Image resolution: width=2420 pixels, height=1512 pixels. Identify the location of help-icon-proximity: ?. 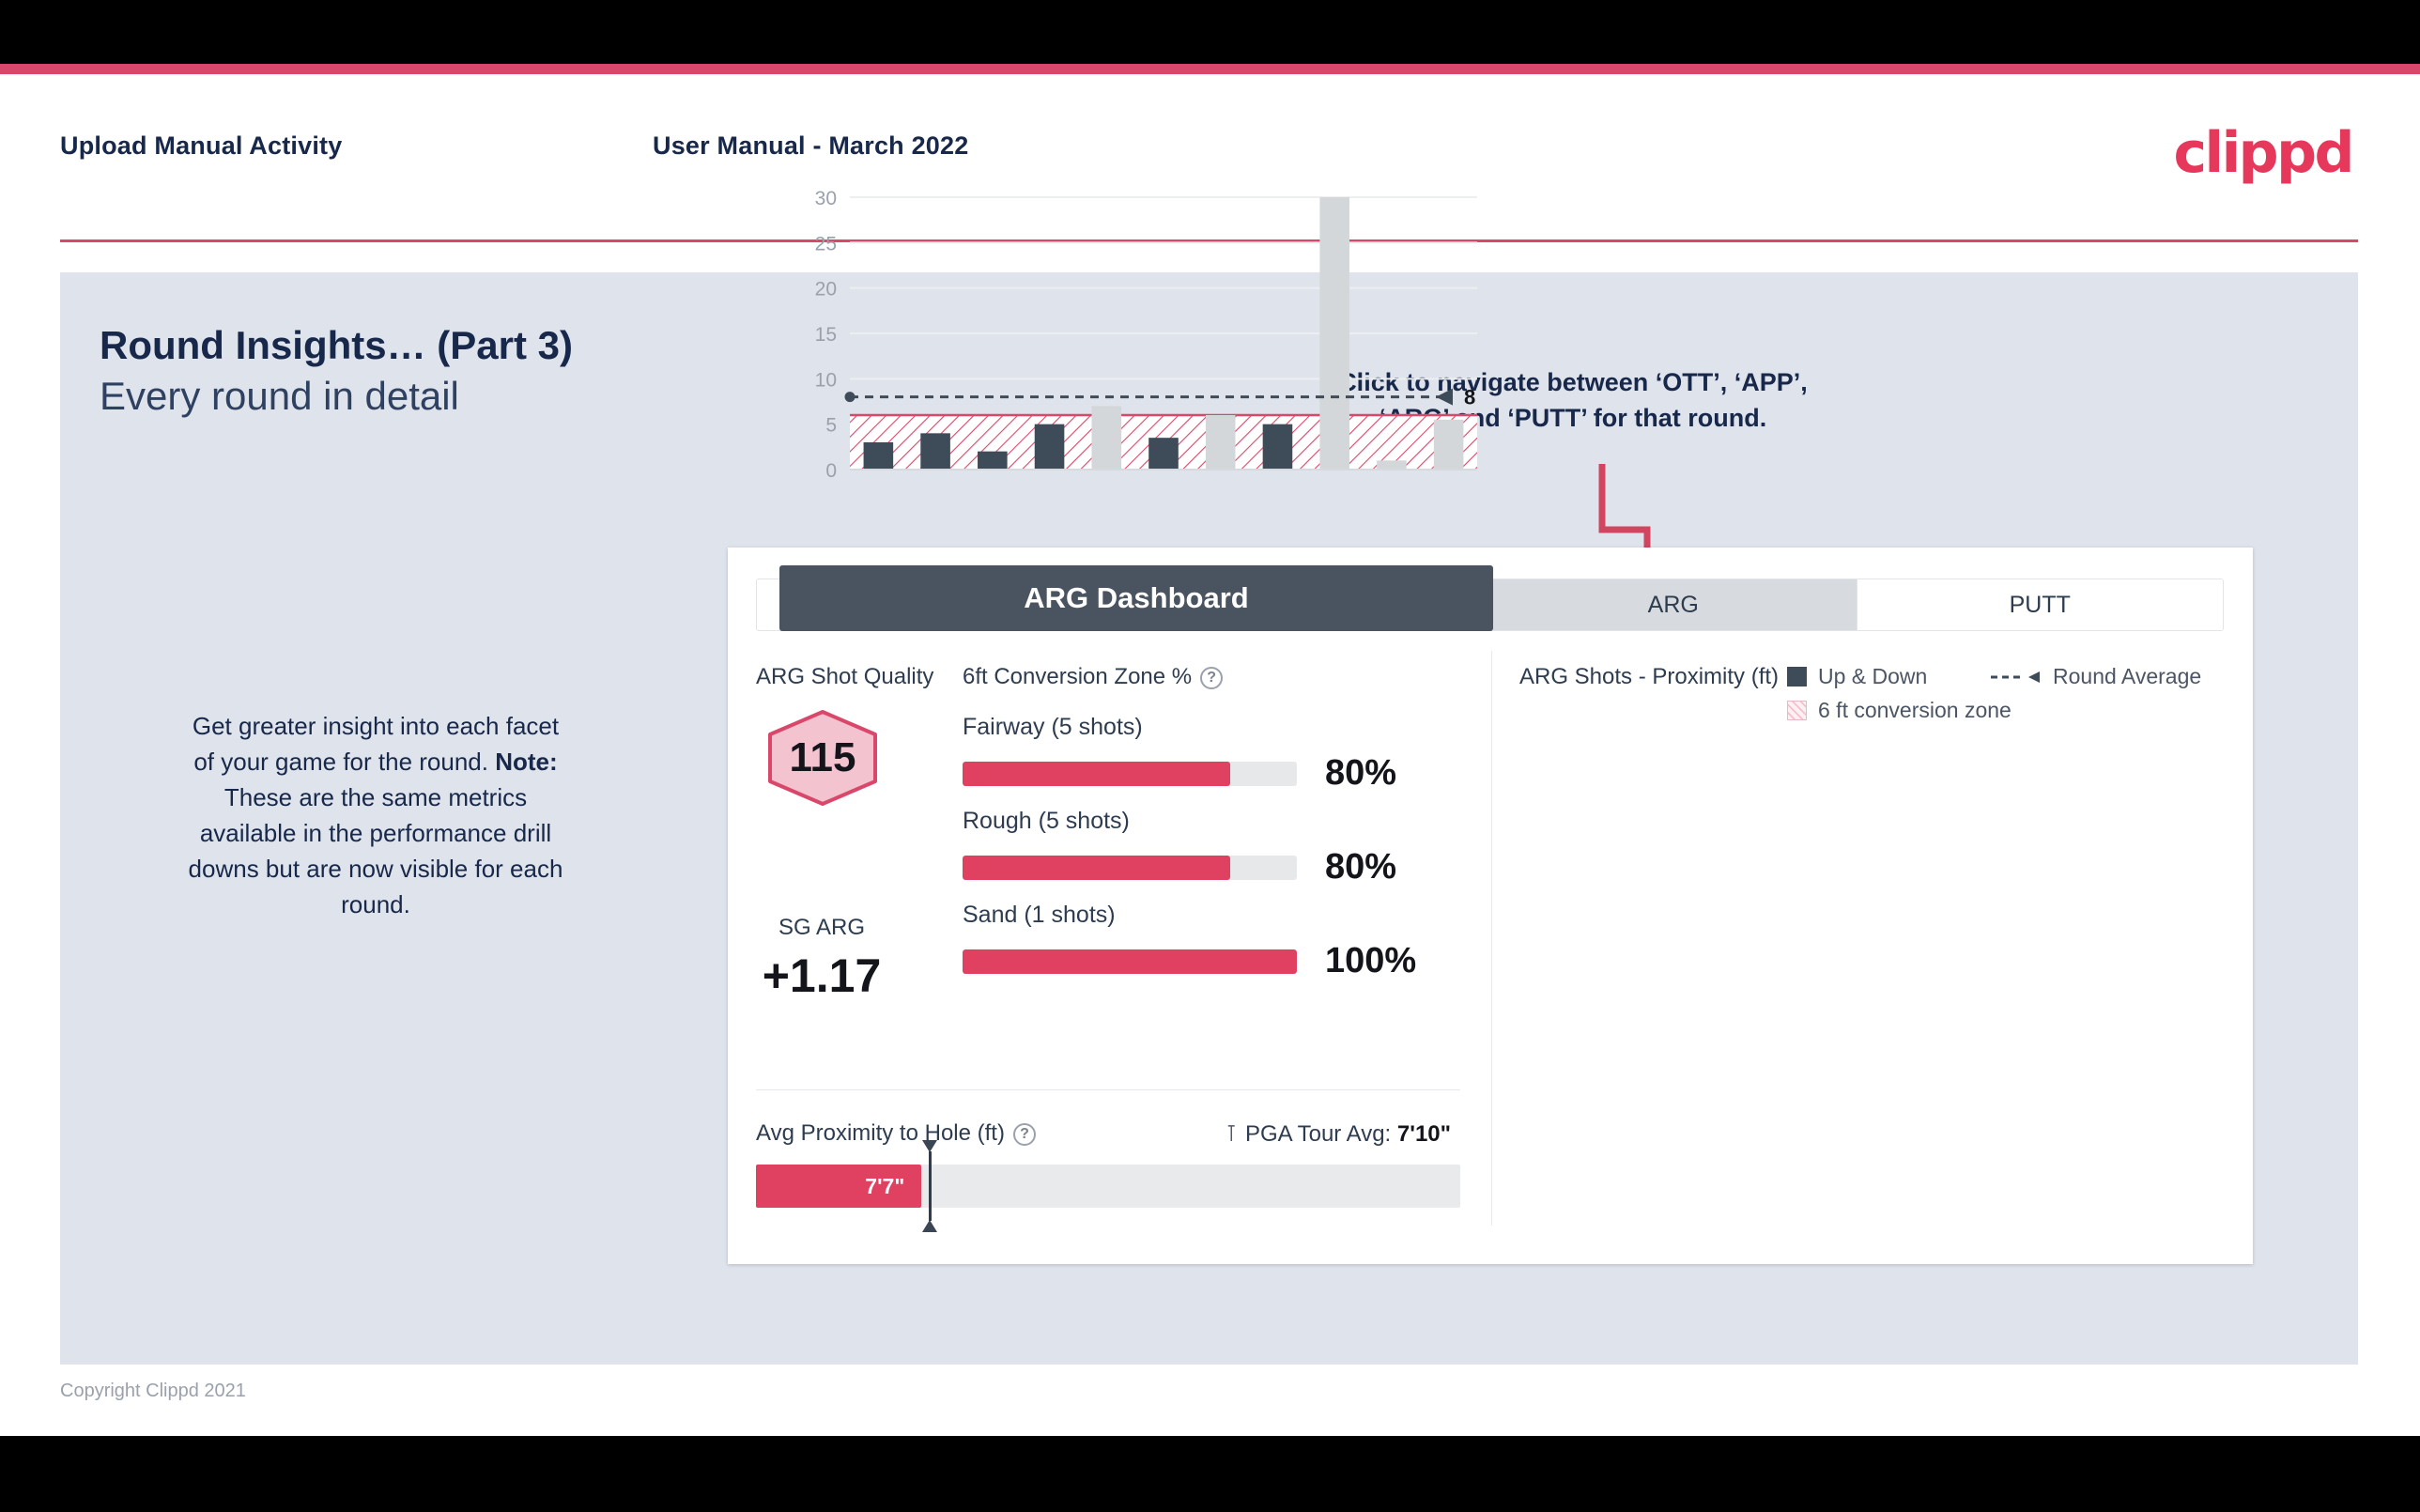
(1024, 1134).